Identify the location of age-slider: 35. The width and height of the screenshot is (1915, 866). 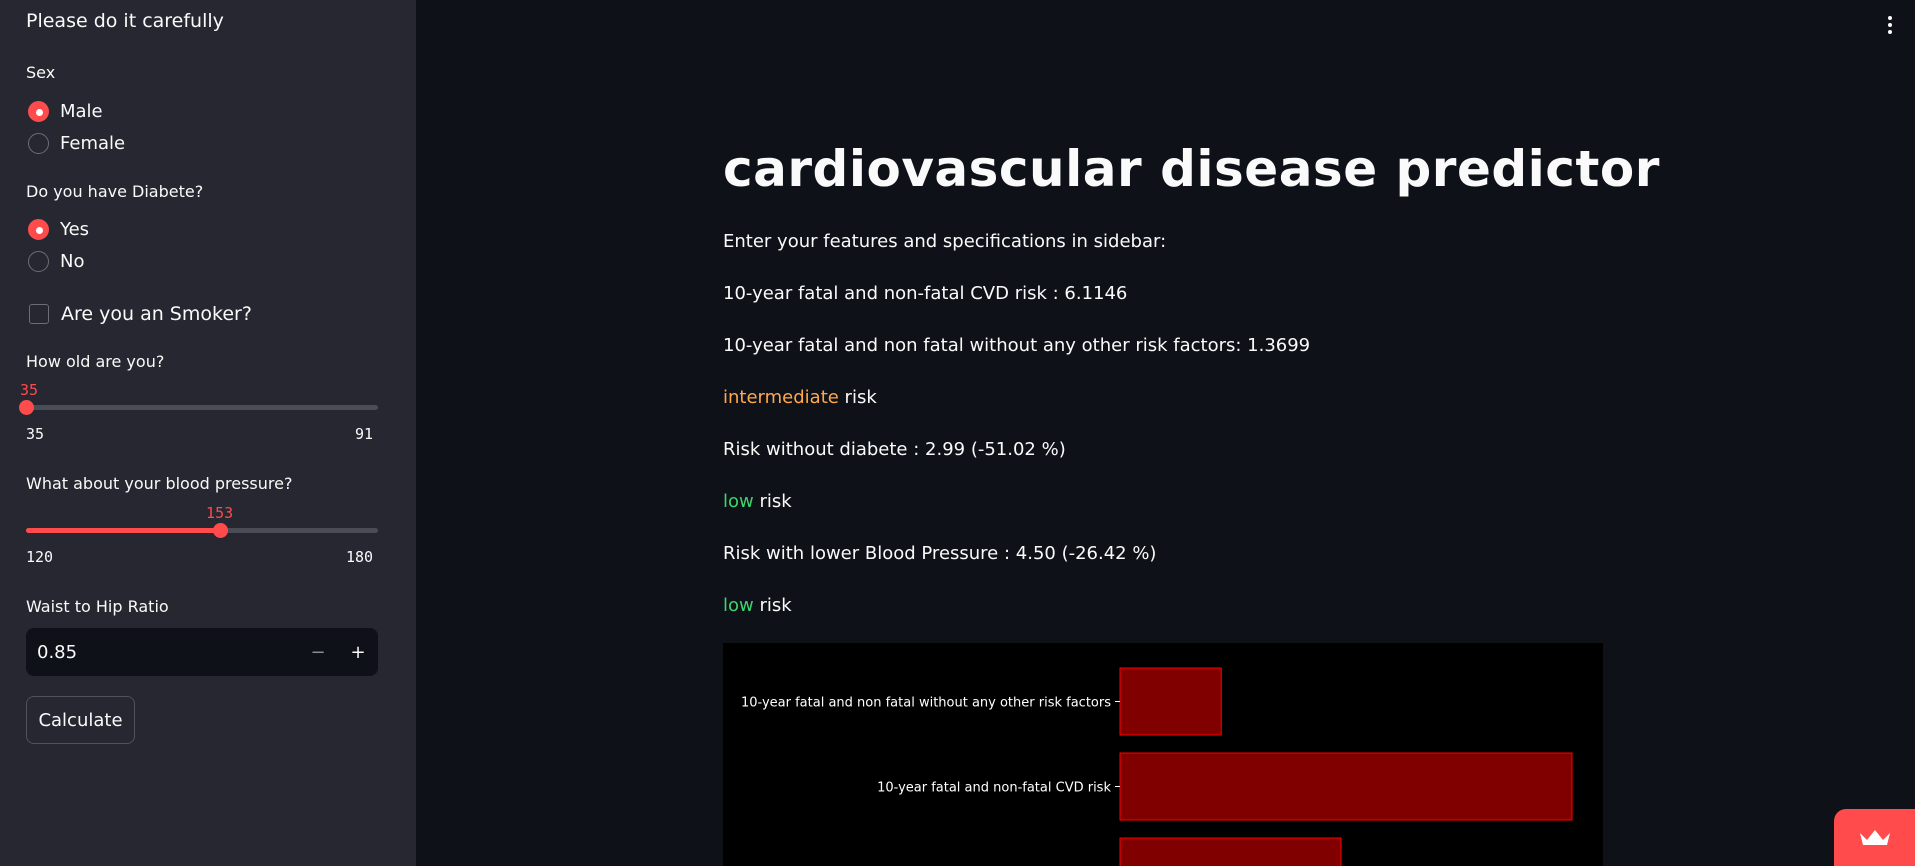
(198, 398).